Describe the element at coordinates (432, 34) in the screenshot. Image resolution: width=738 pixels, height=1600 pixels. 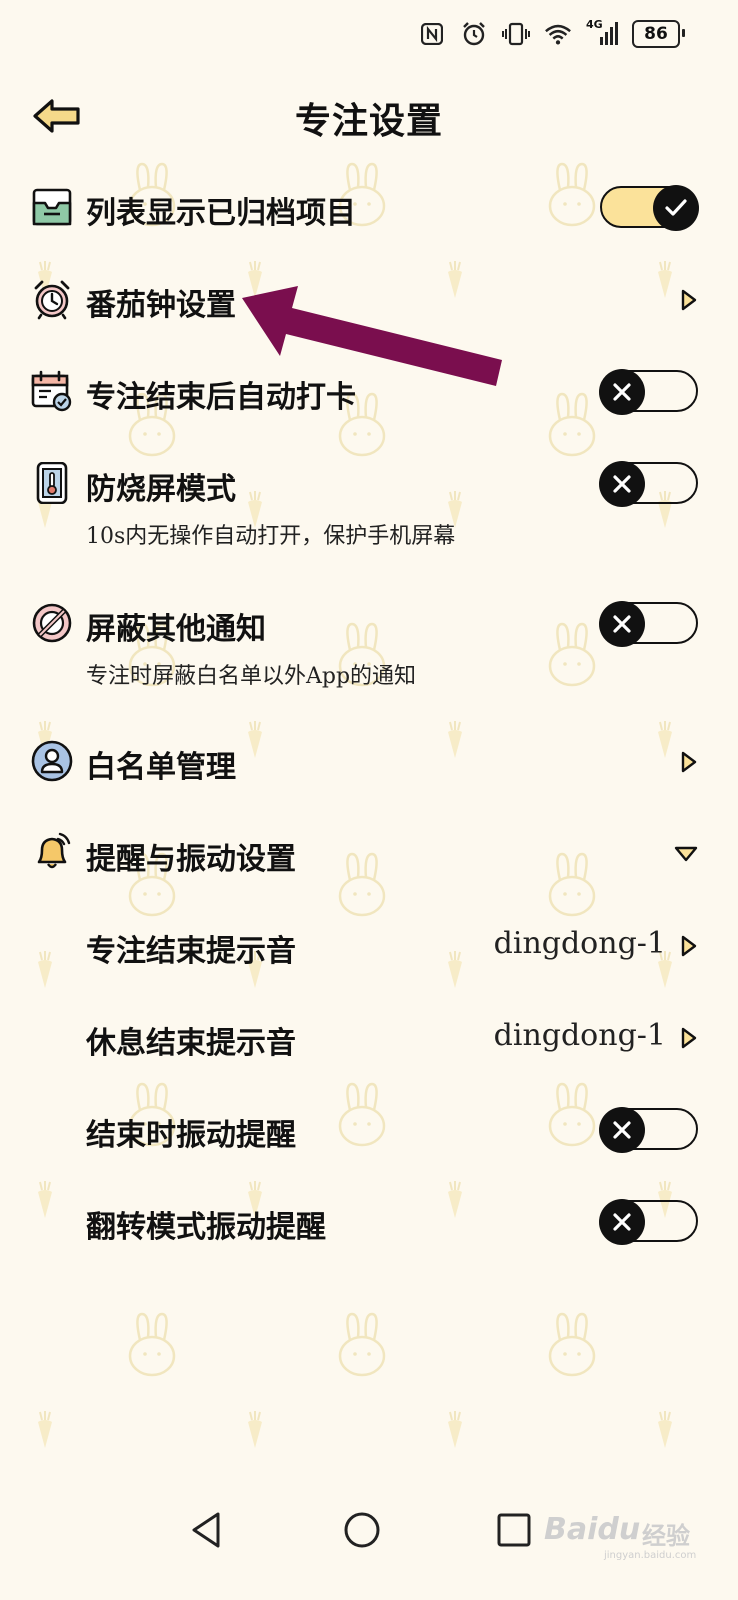
I see `nfc-icon` at that location.